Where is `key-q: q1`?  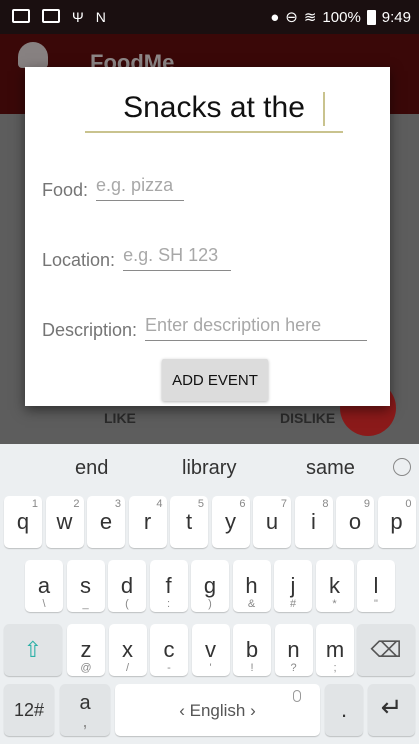 key-q: q1 is located at coordinates (23, 522).